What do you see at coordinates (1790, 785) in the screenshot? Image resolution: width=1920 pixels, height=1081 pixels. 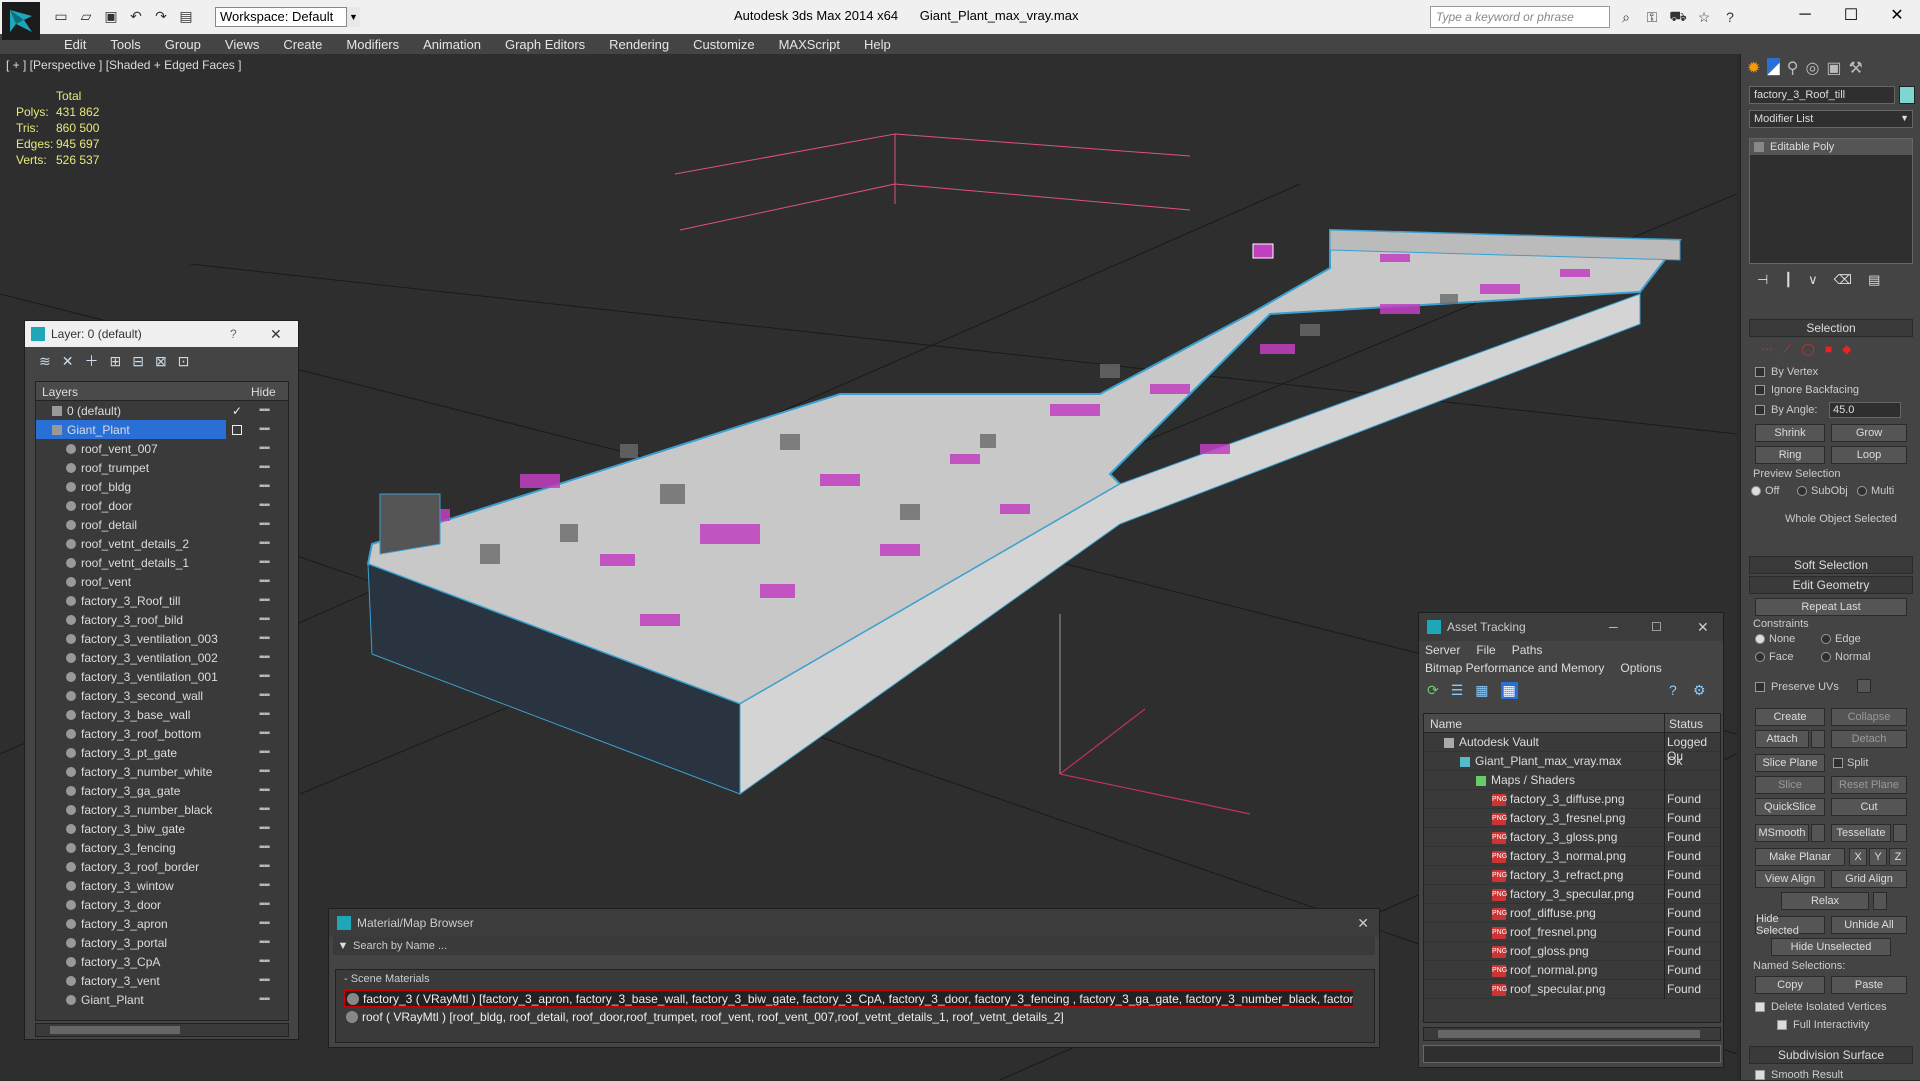 I see `slice-button: Slice` at bounding box center [1790, 785].